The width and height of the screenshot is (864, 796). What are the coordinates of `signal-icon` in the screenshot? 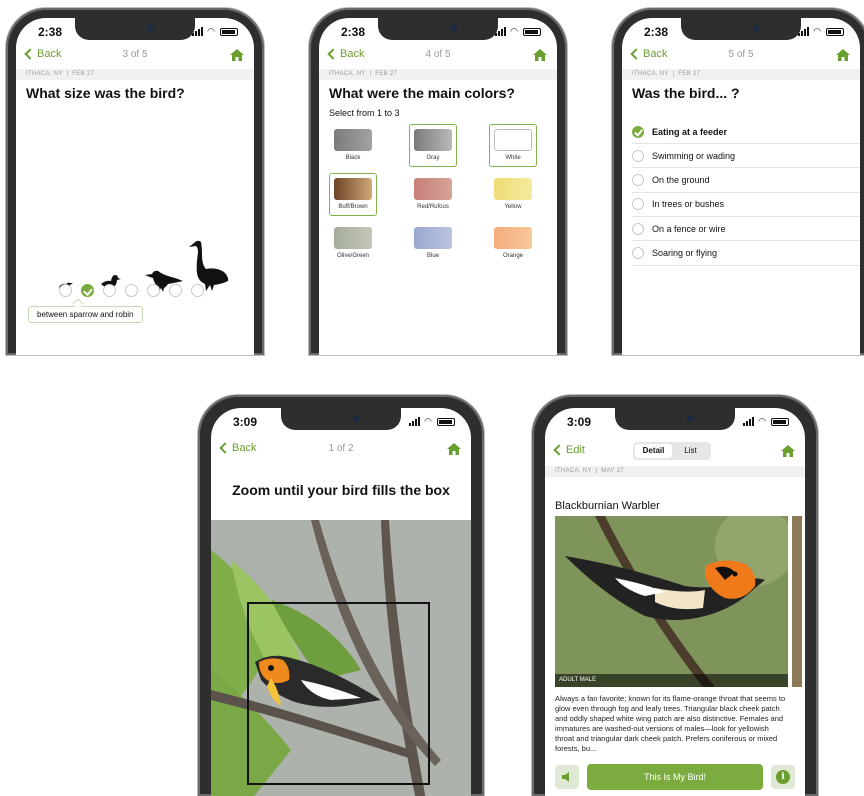 It's located at (415, 421).